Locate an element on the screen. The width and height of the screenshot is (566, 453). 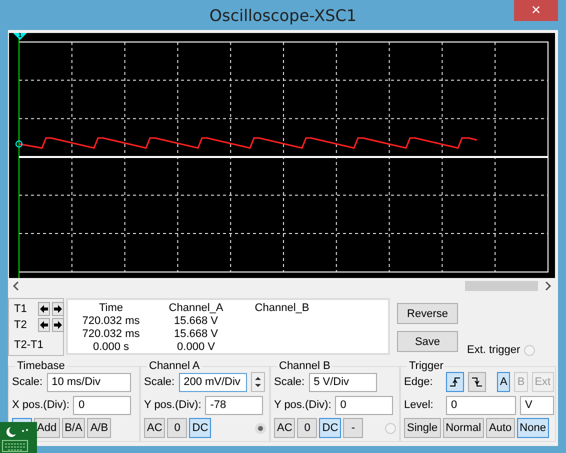
field-label: Level: is located at coordinates (419, 405).